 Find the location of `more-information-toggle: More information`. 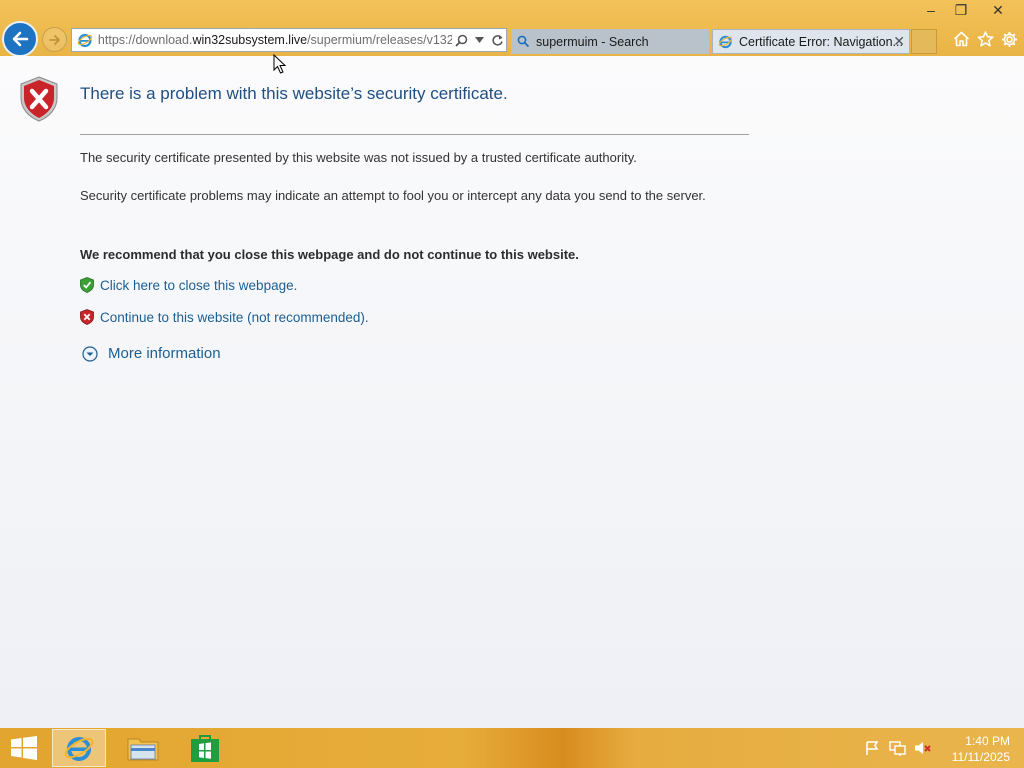

more-information-toggle: More information is located at coordinates (151, 353).